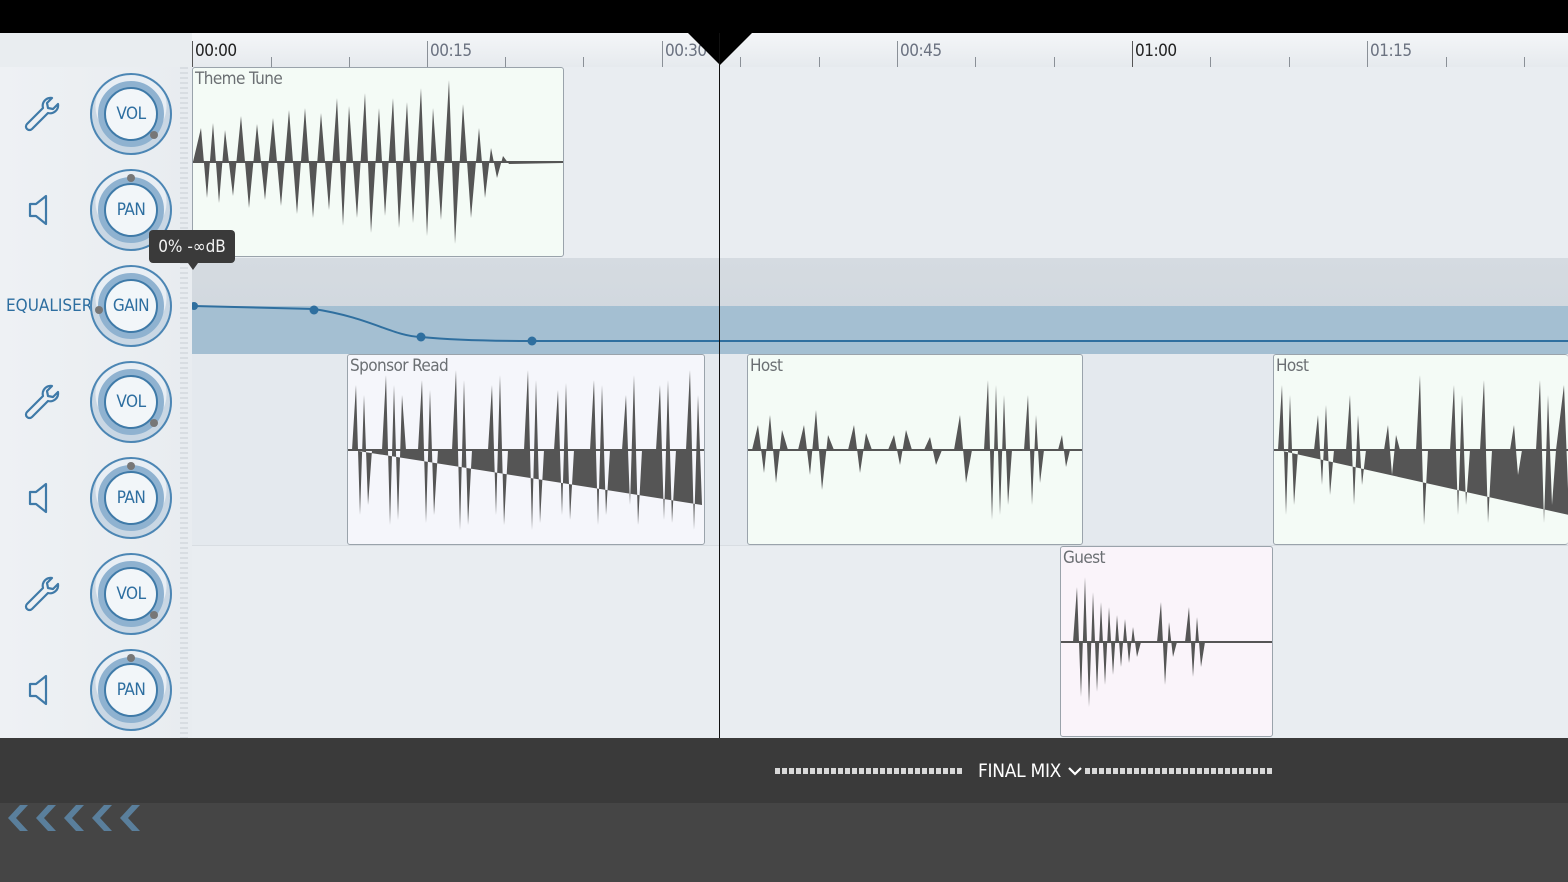  I want to click on clip-host-1: Host, so click(915, 449).